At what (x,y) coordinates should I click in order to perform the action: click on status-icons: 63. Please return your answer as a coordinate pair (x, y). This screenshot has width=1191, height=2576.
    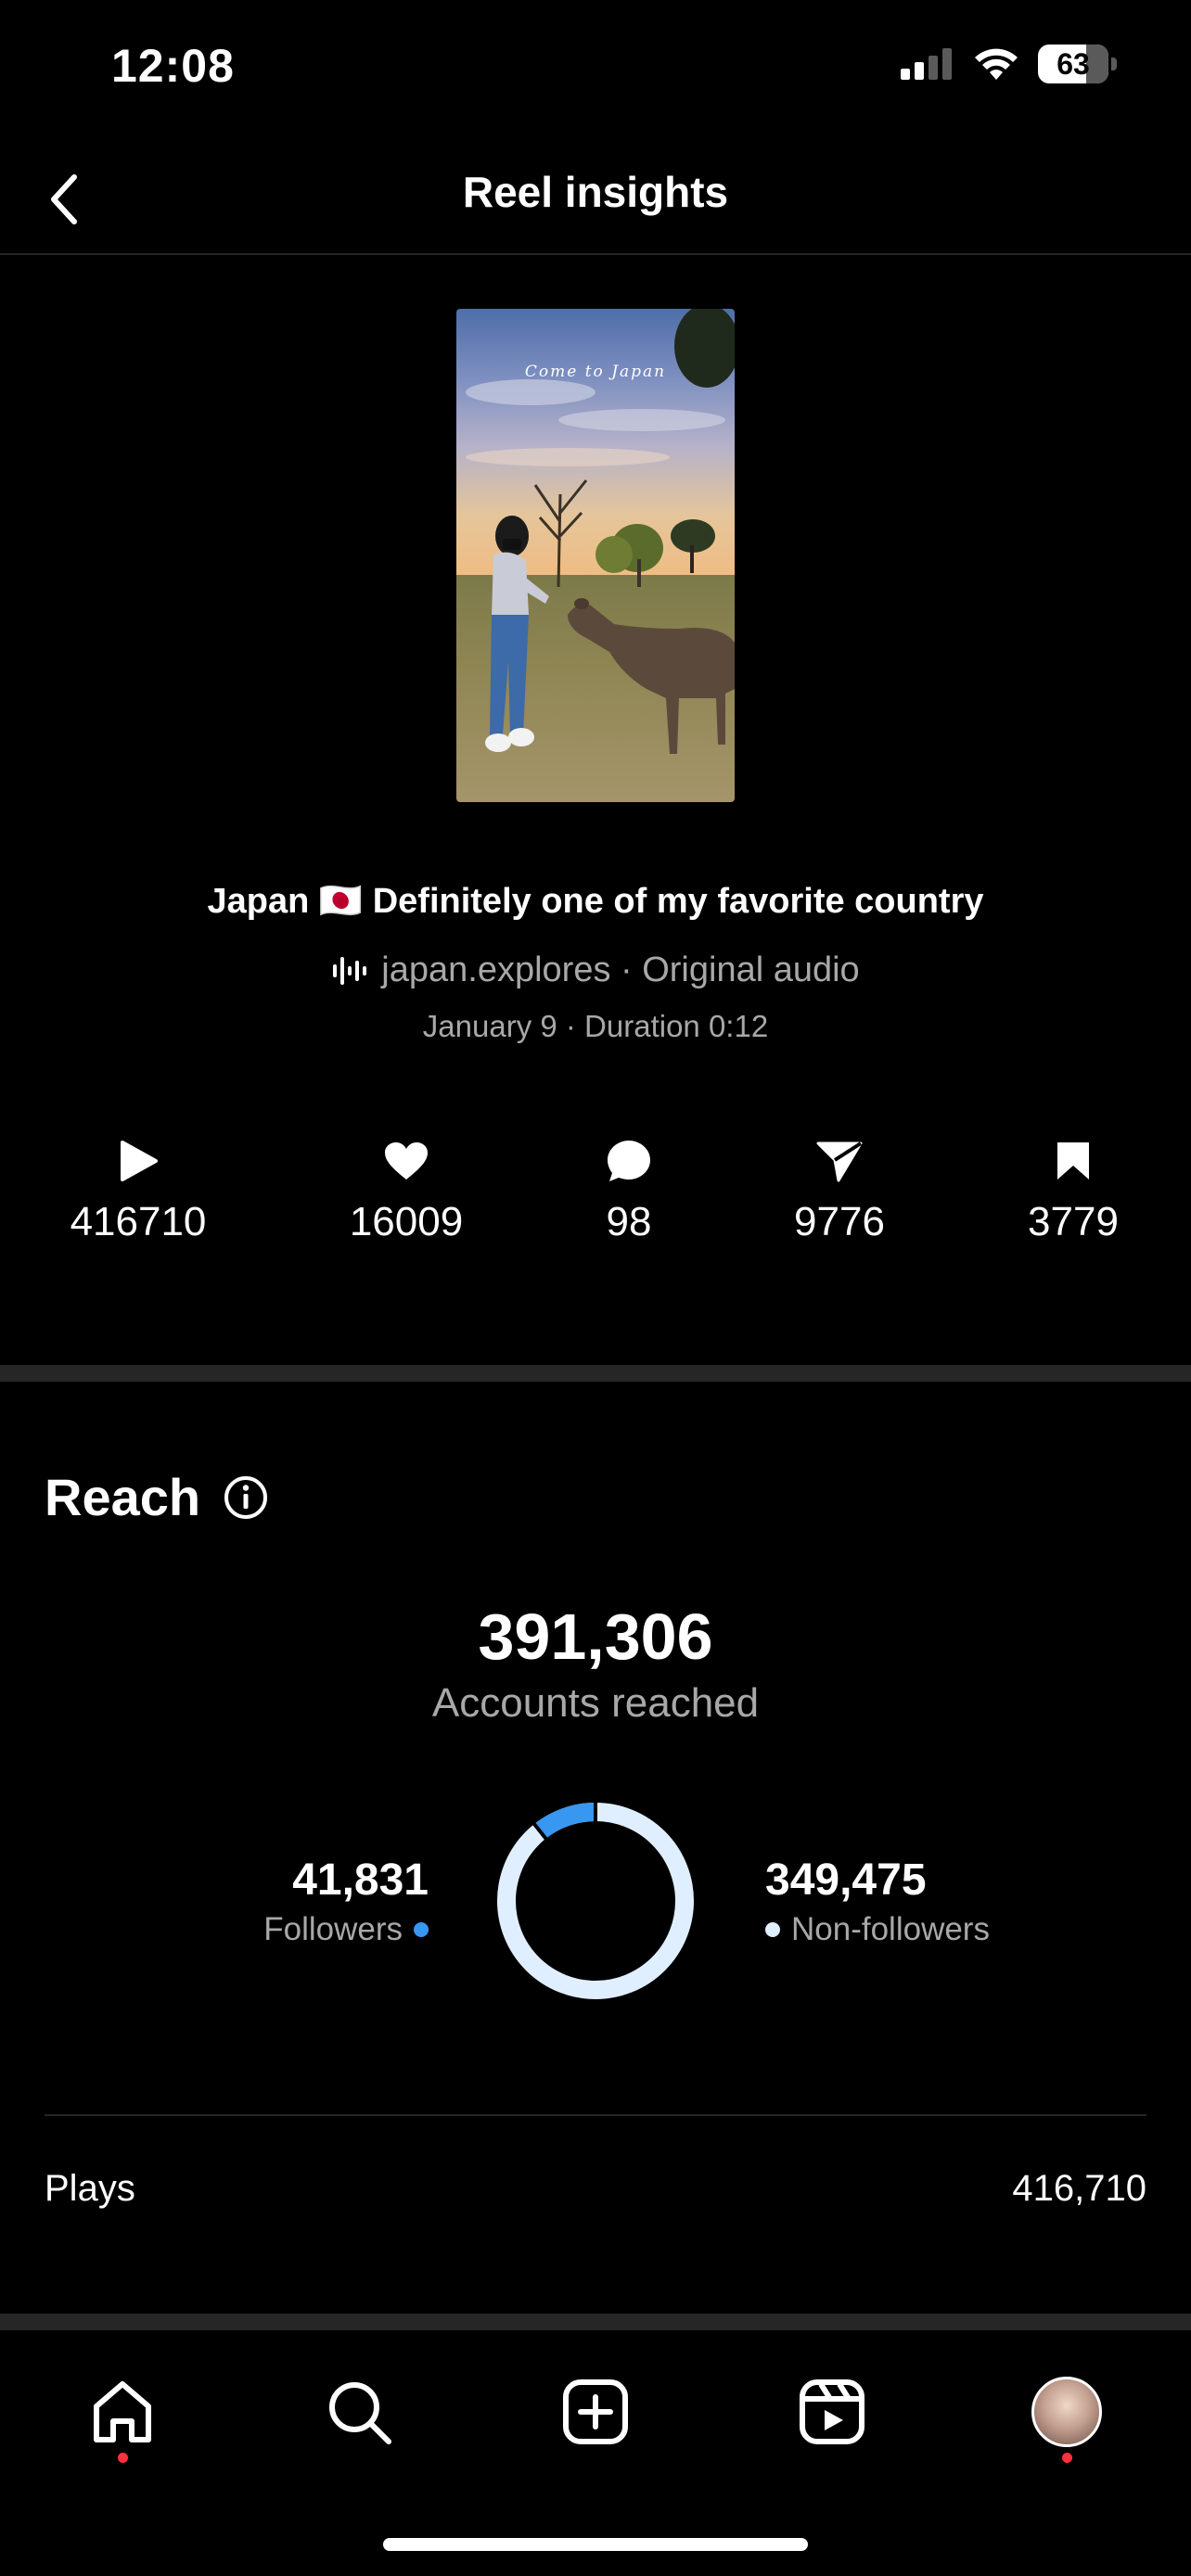
    Looking at the image, I should click on (1009, 64).